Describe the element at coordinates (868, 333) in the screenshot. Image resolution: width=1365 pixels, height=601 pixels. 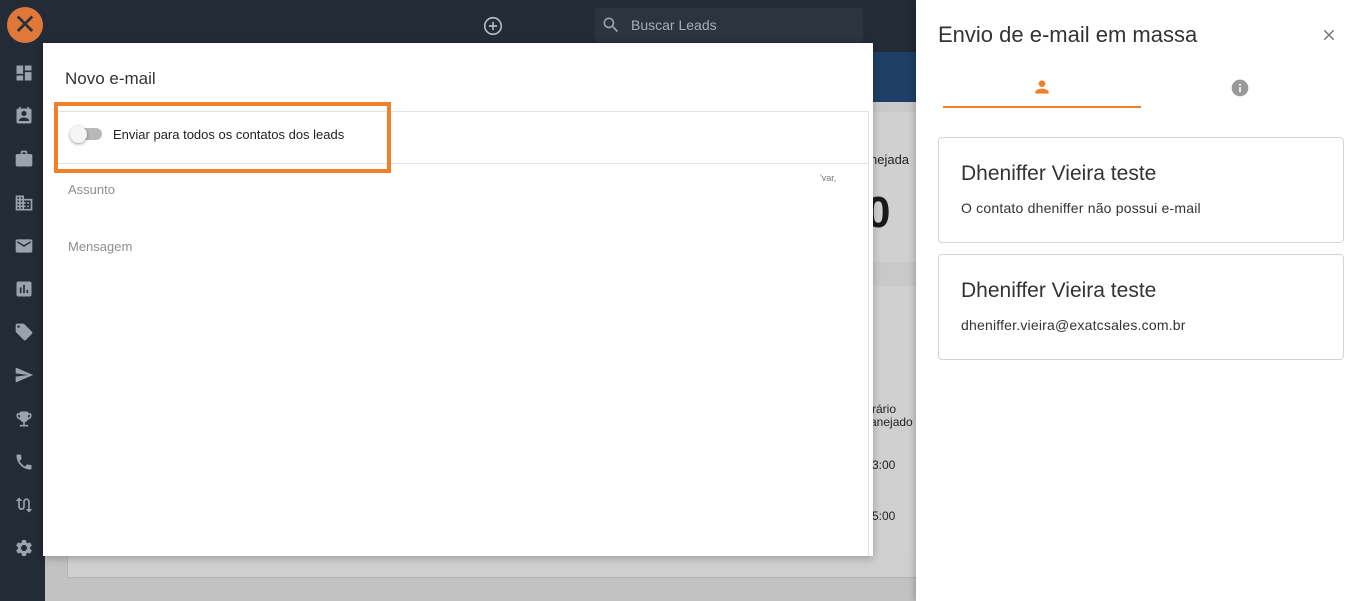
I see `scrollbar` at that location.